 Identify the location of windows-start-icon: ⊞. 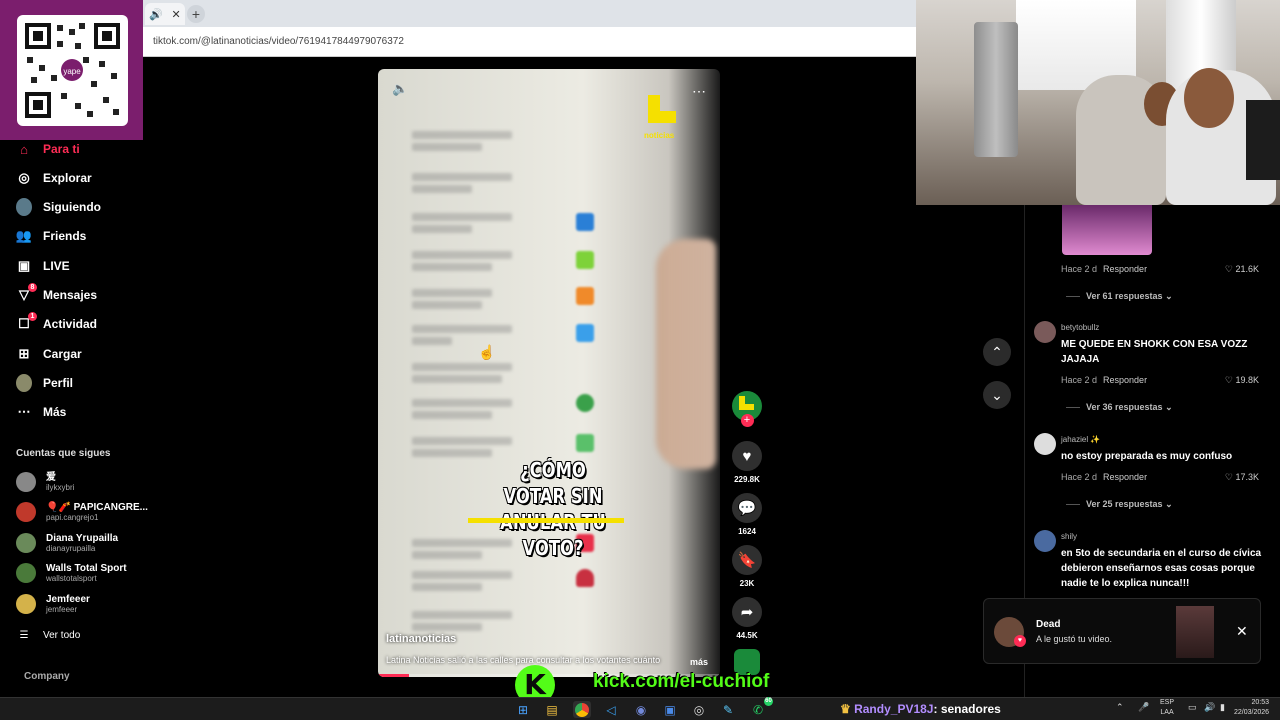
(523, 709).